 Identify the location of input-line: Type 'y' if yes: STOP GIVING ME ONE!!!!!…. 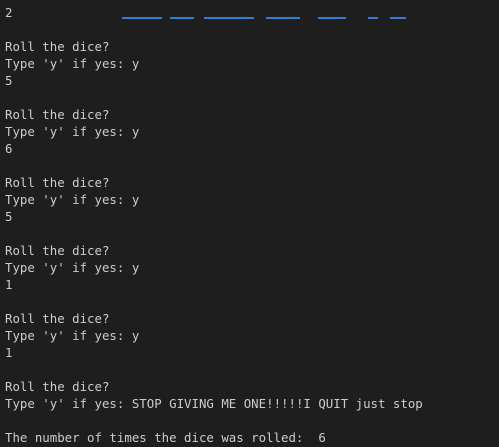
(252, 403).